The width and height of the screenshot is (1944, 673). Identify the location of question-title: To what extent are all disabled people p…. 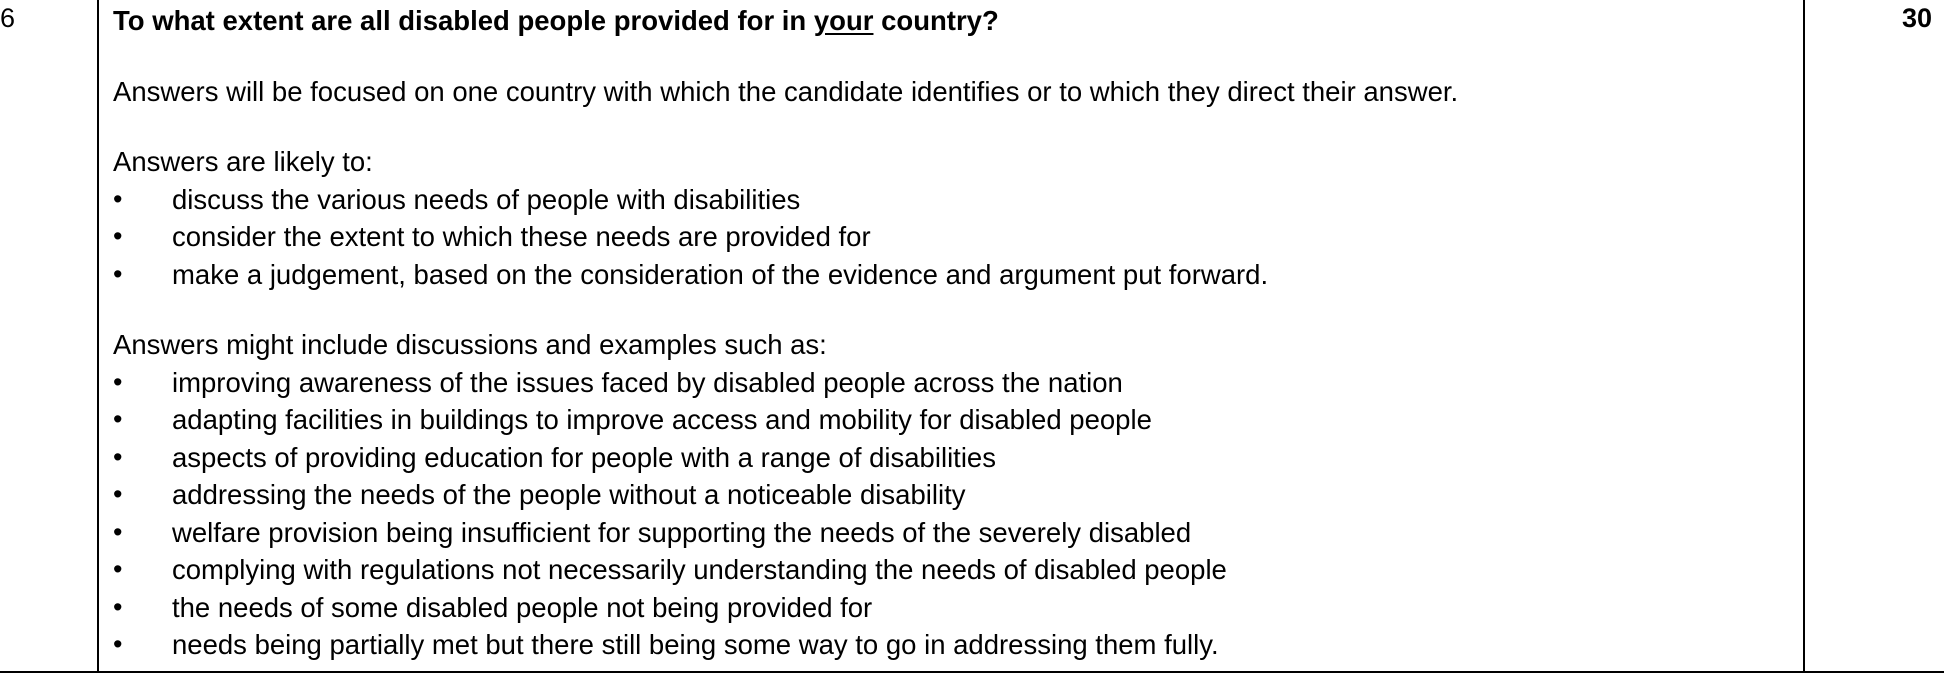
(948, 21).